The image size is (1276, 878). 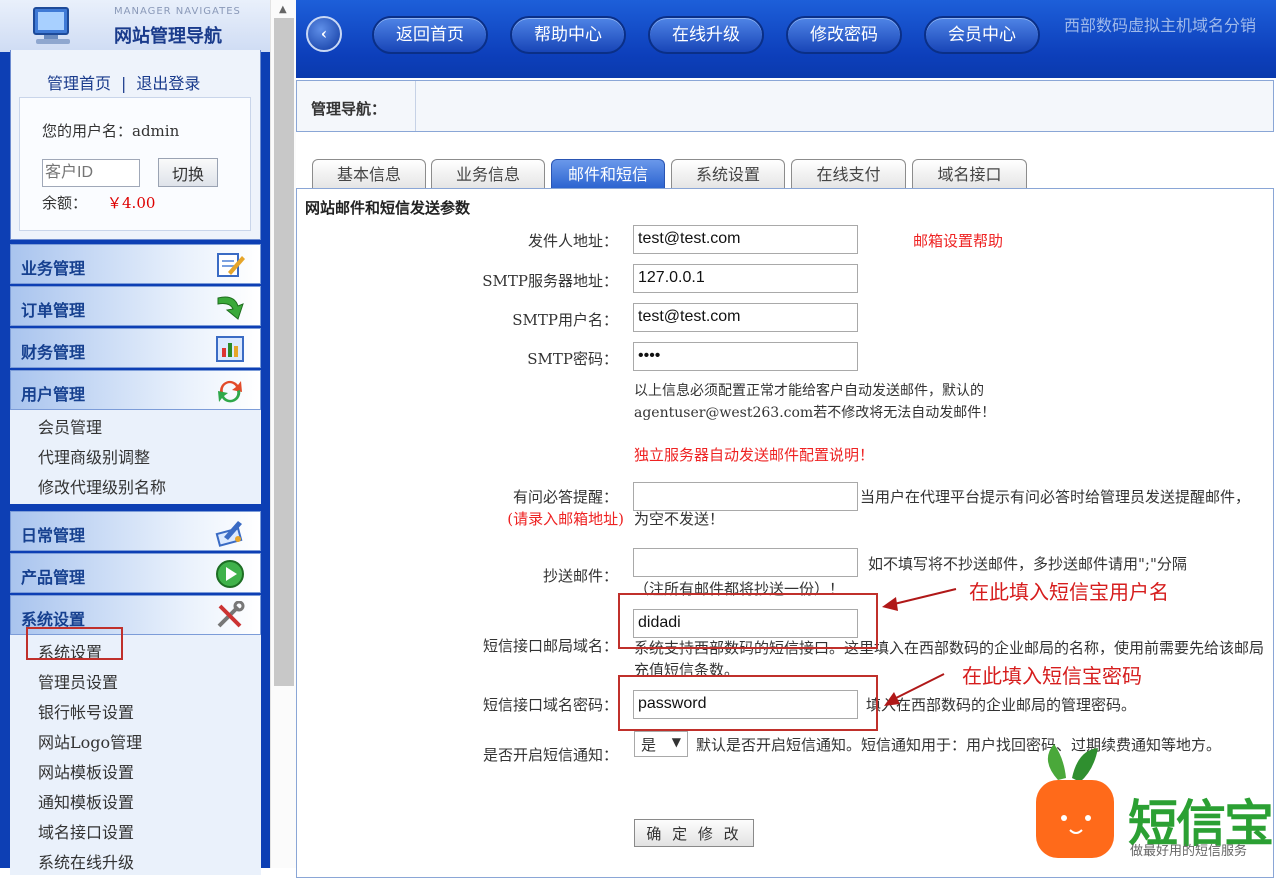 What do you see at coordinates (86, 771) in the screenshot?
I see `sidebar-item-template-settings: 网站模板设置` at bounding box center [86, 771].